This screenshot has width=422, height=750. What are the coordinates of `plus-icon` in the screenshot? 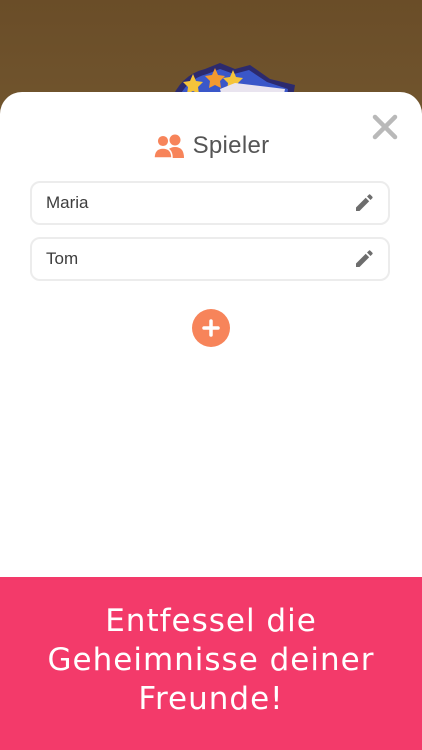 It's located at (211, 328).